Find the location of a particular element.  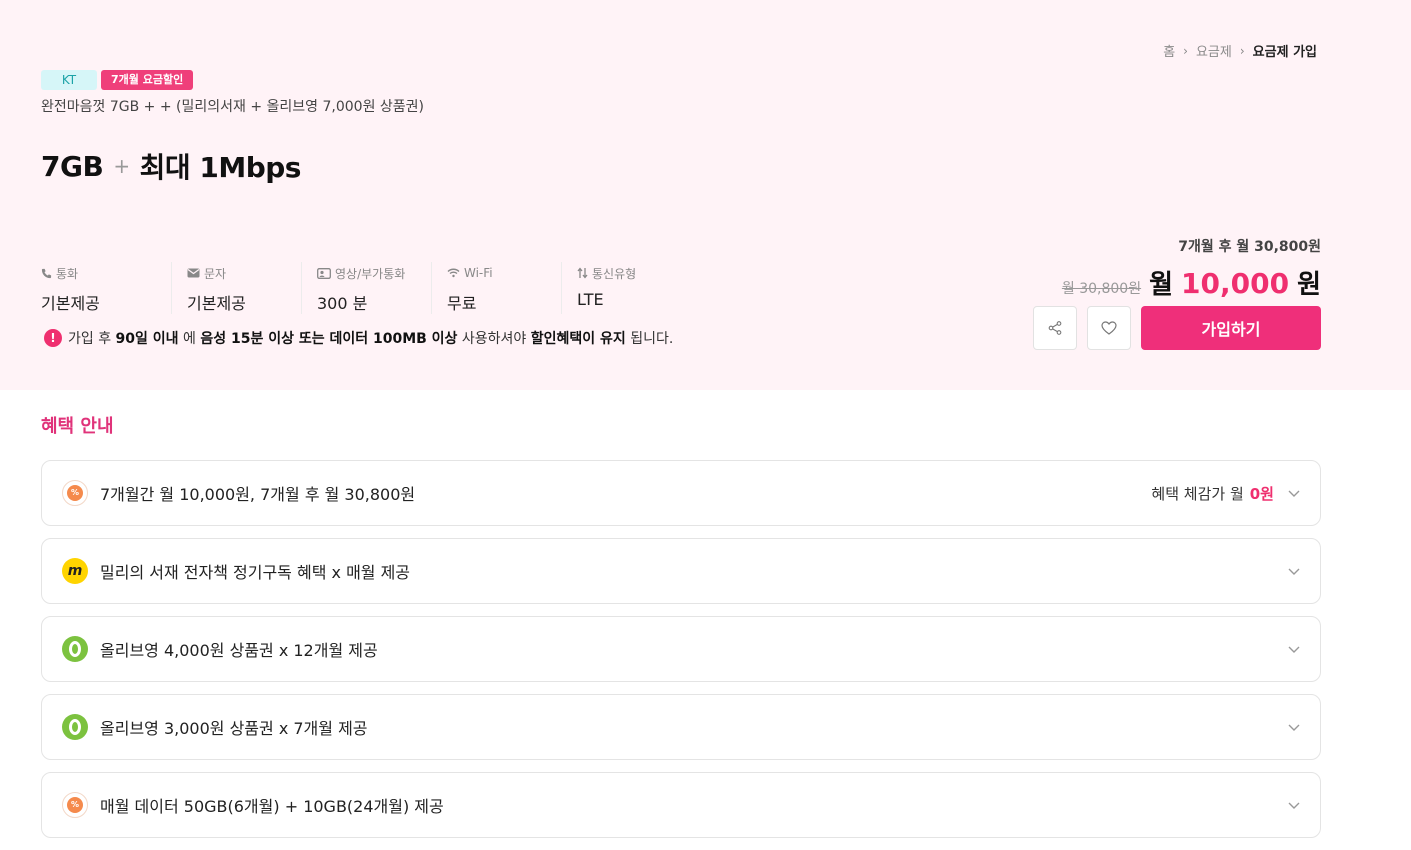

transfer-icon is located at coordinates (582, 273).